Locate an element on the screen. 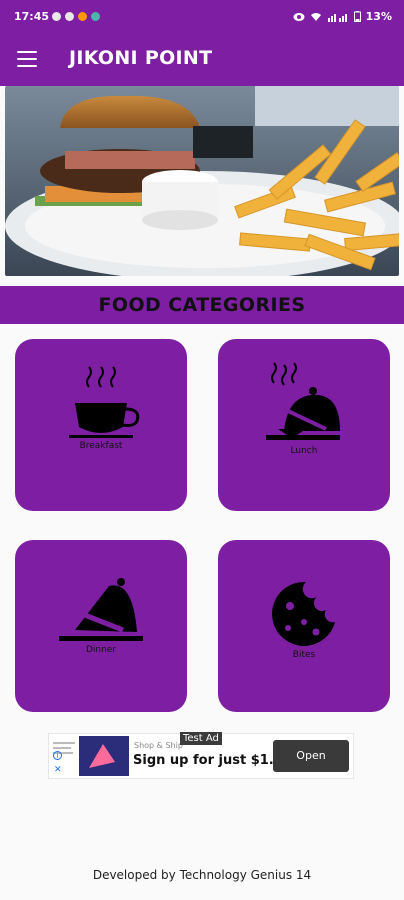 The height and width of the screenshot is (900, 404). wifi-icon is located at coordinates (315, 16).